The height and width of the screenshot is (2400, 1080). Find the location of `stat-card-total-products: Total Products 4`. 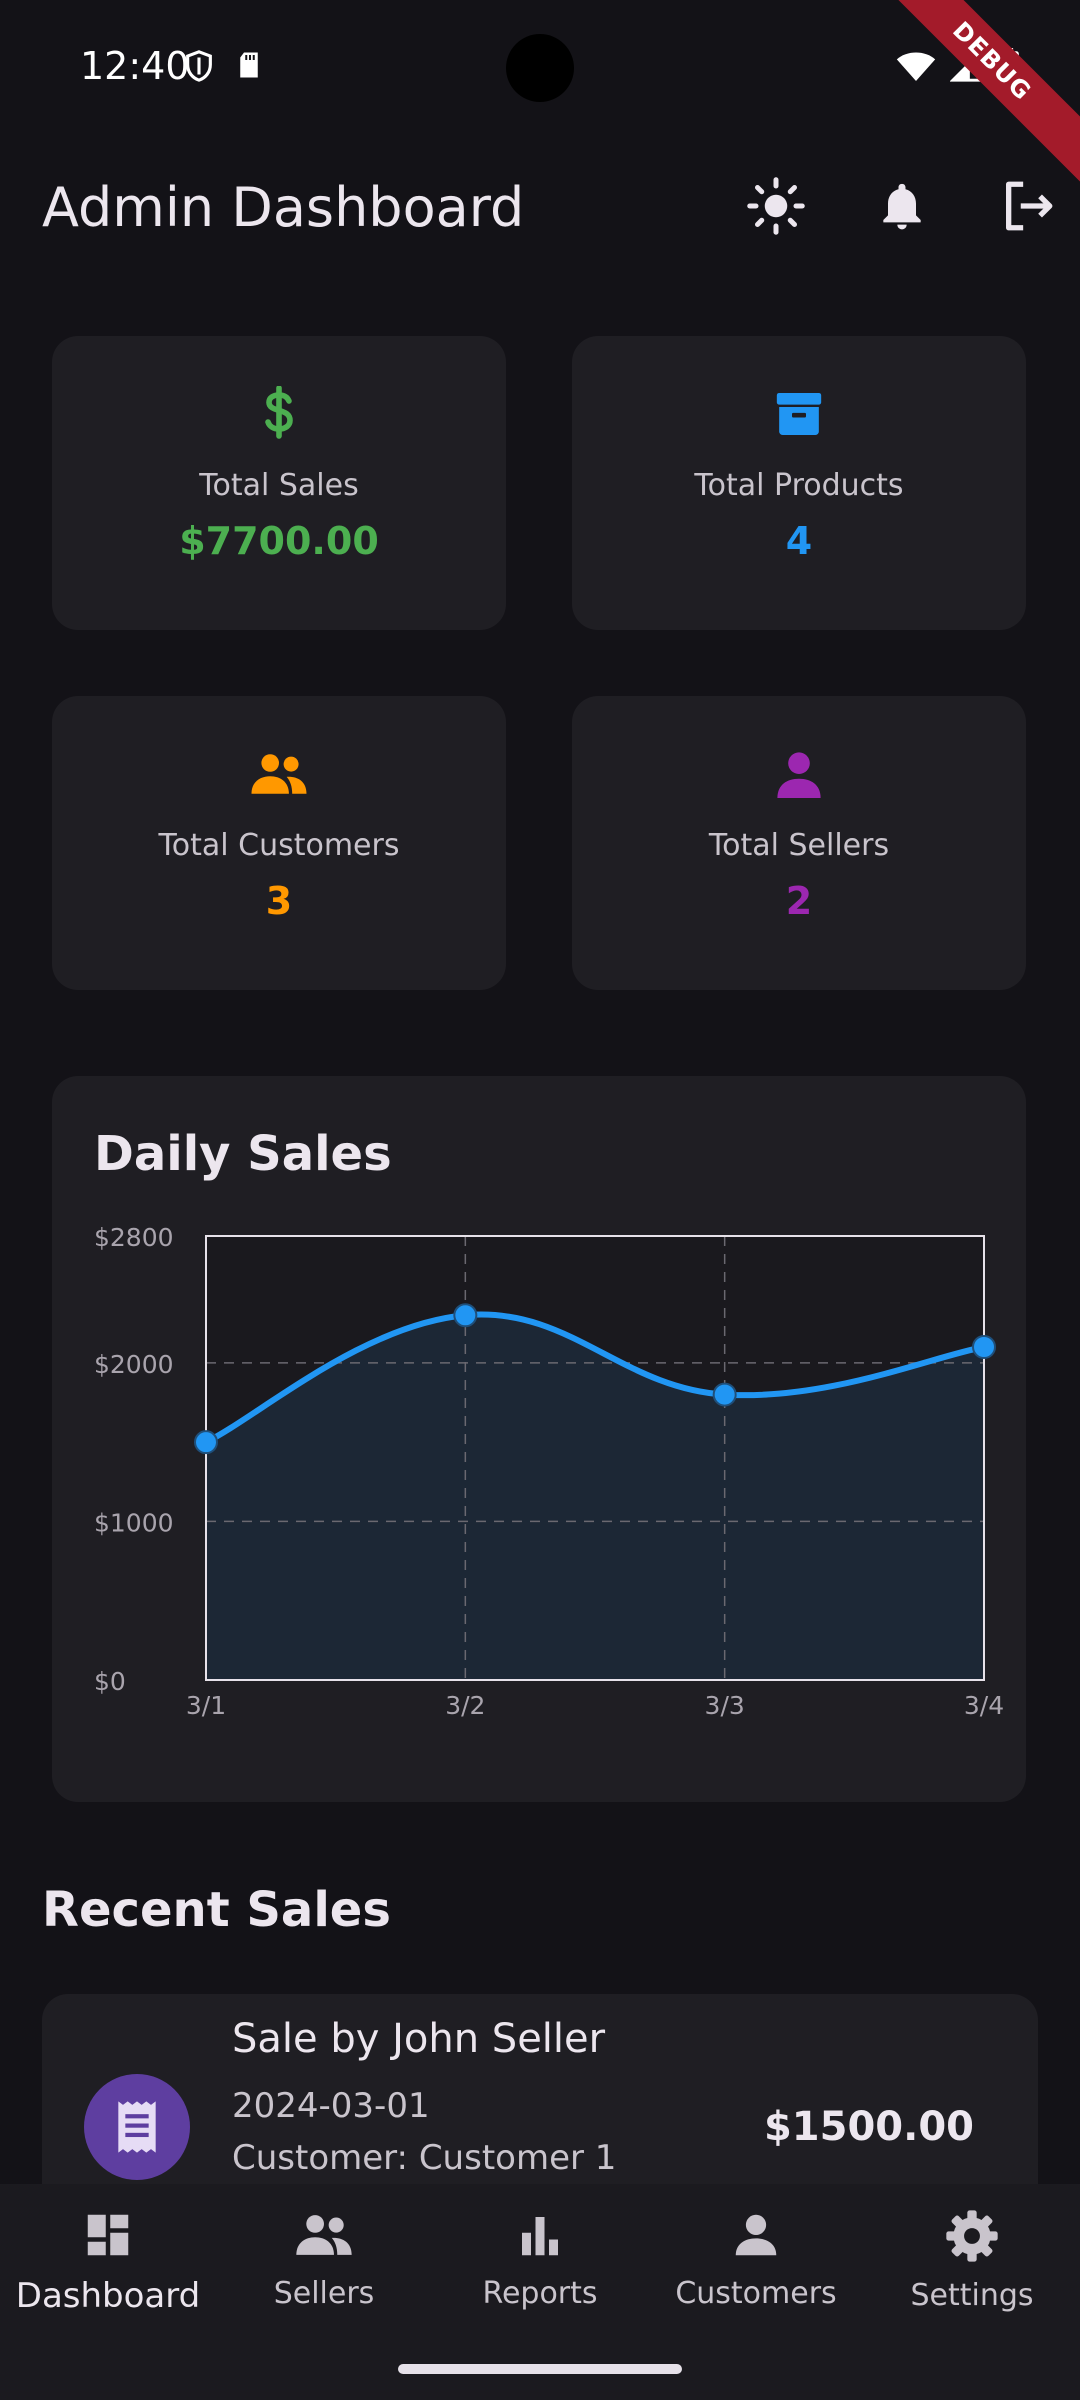

stat-card-total-products: Total Products 4 is located at coordinates (799, 483).